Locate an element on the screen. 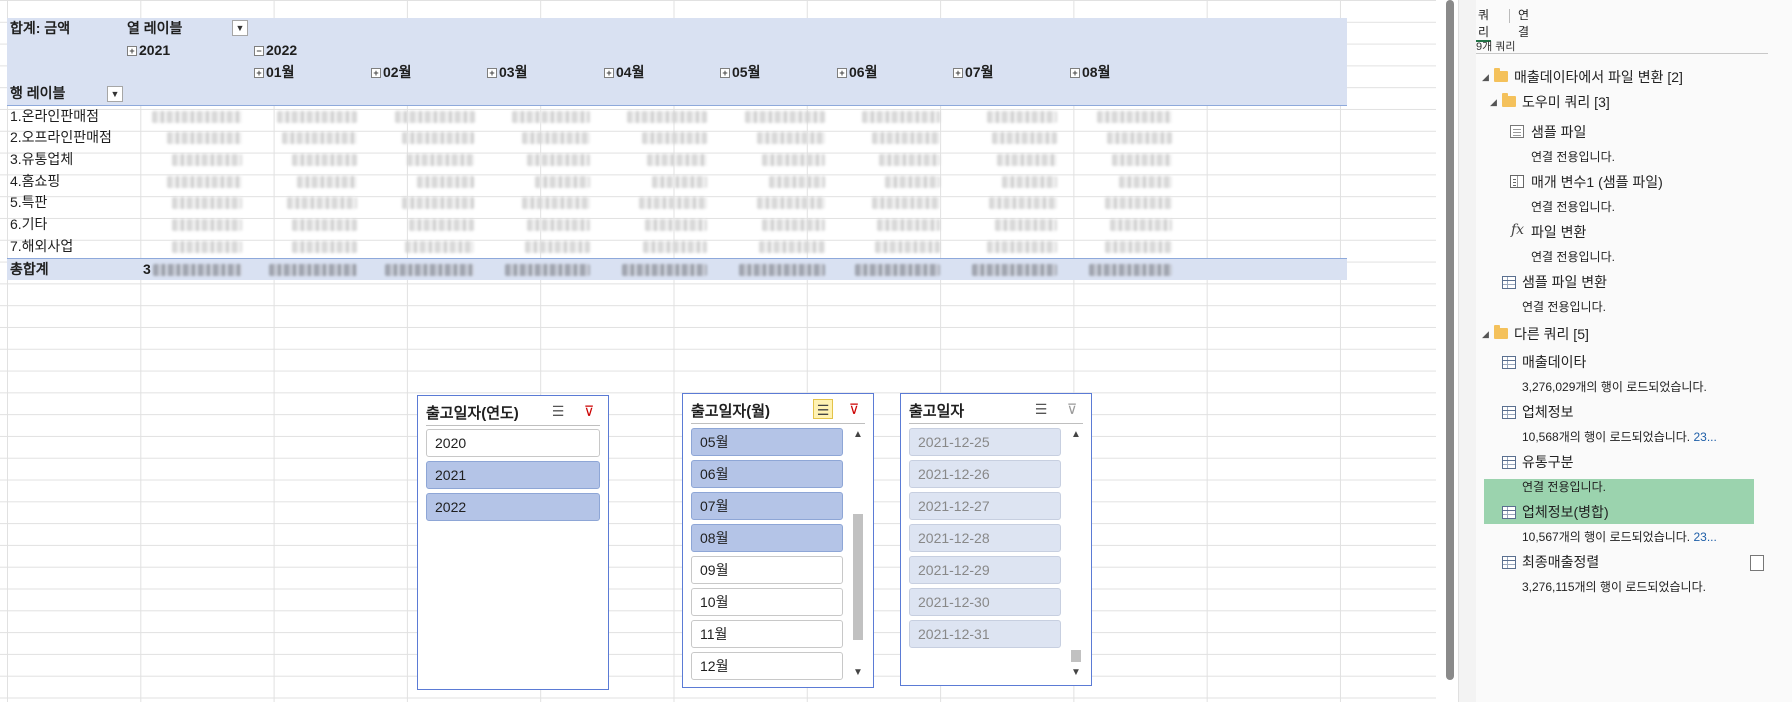 The height and width of the screenshot is (702, 1792). sheet-vertical-scrollbar is located at coordinates (1450, 340).